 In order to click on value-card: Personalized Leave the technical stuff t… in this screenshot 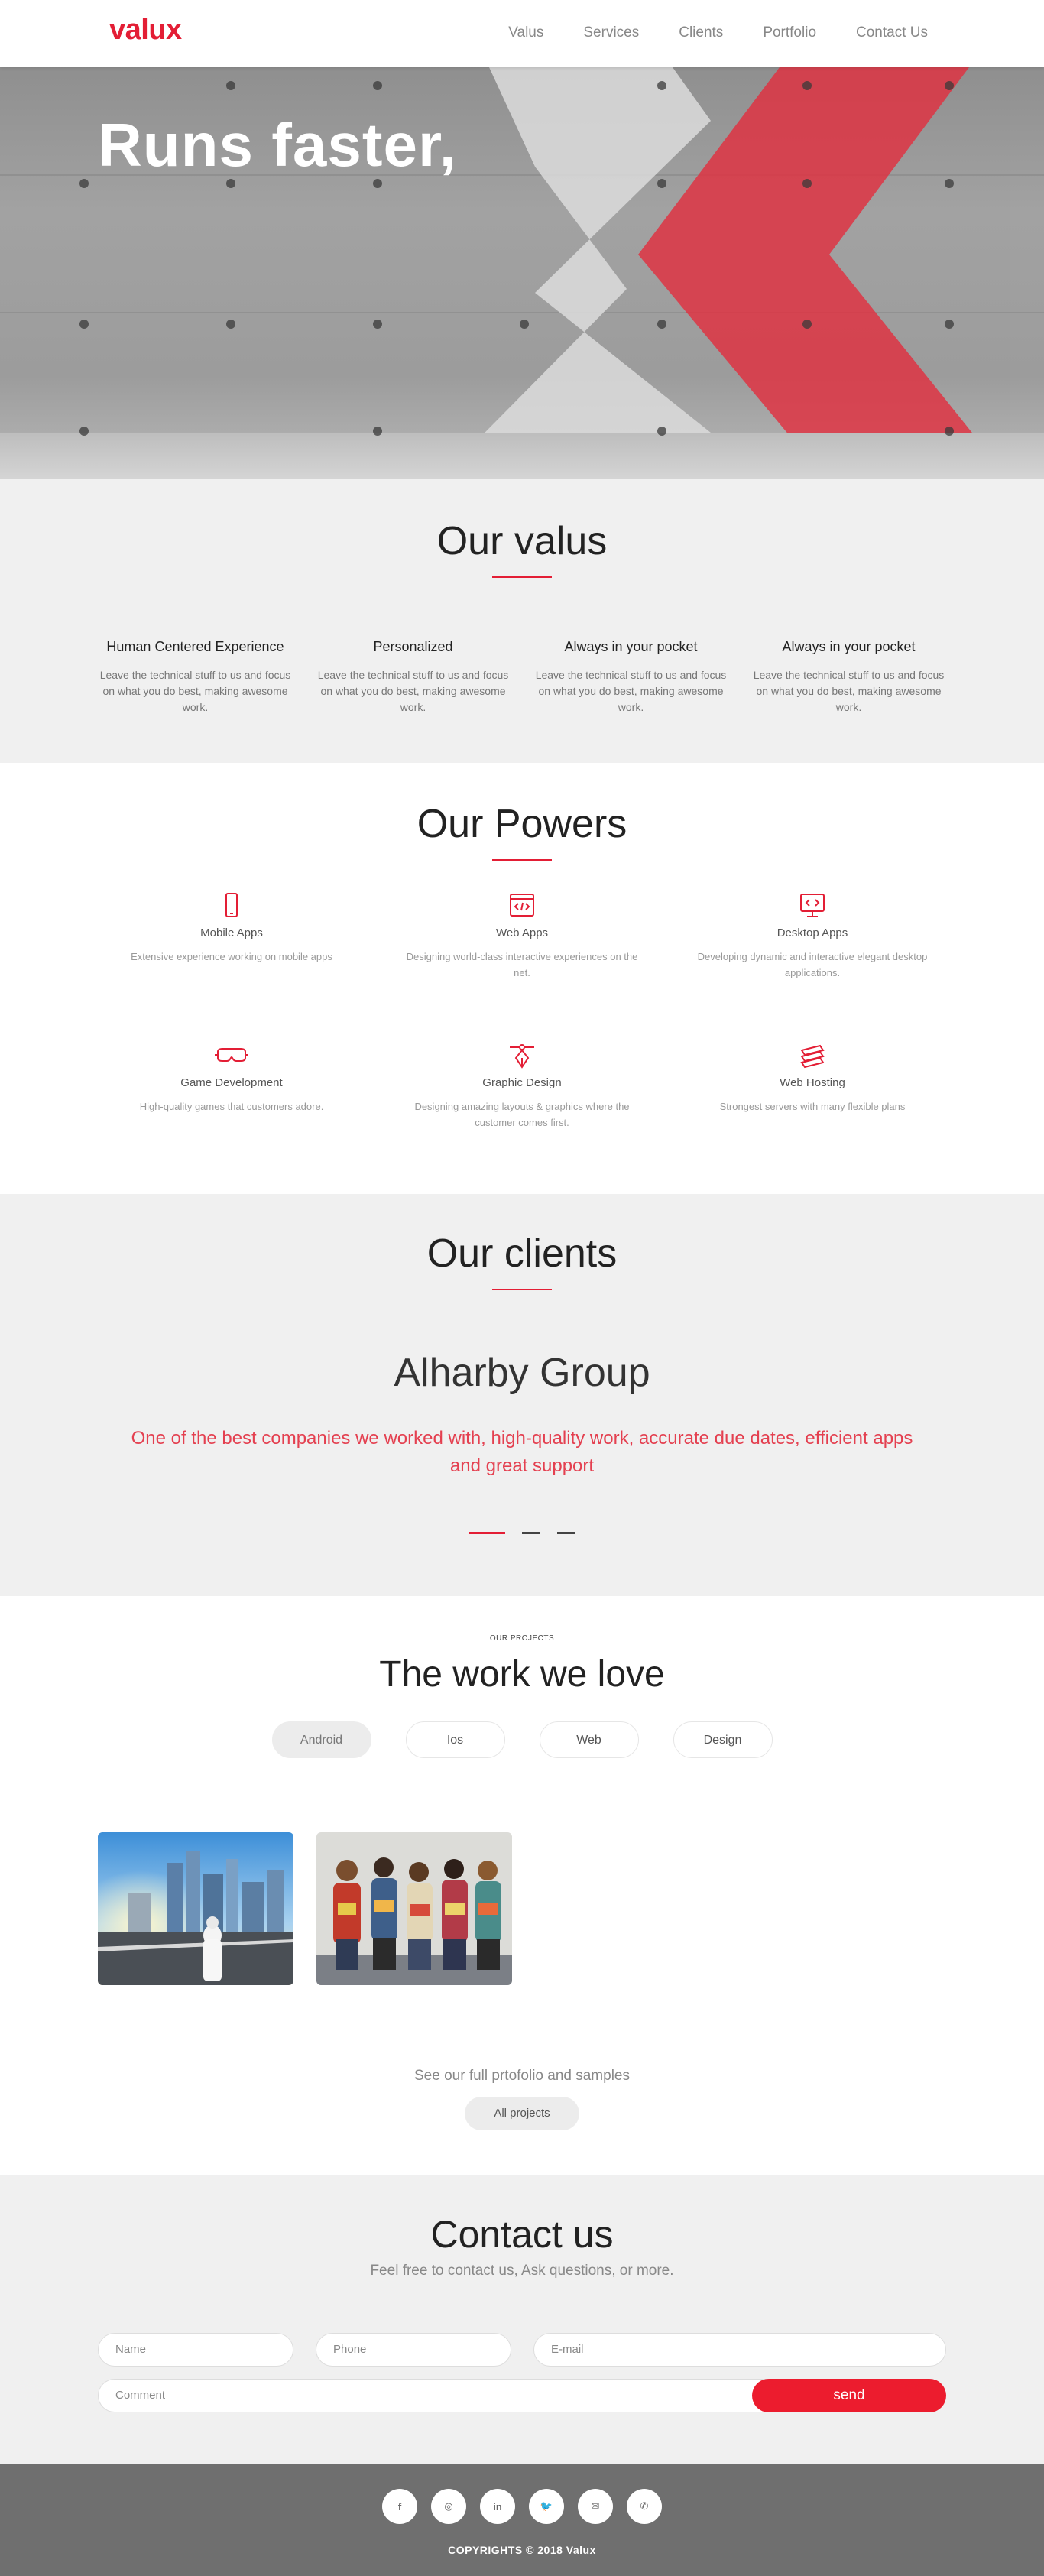, I will do `click(413, 677)`.